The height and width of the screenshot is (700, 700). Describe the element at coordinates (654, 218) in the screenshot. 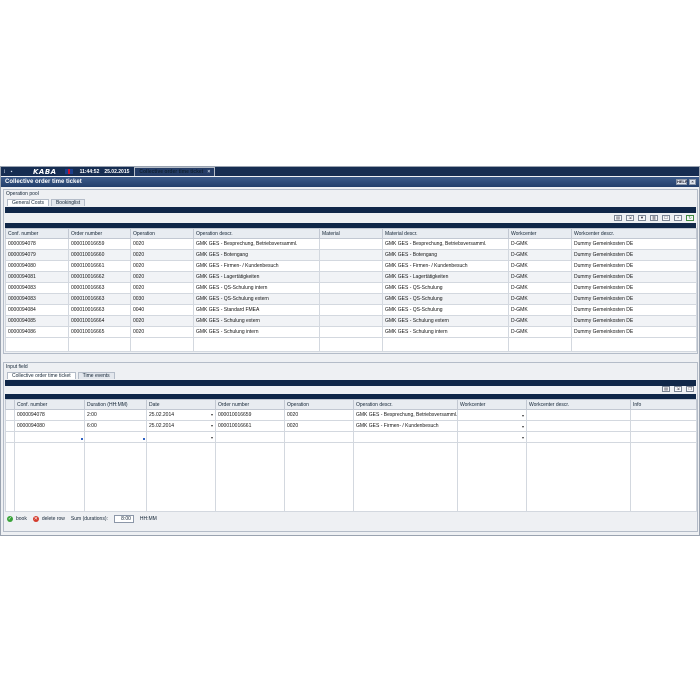

I see `columns-icon: ▥` at that location.